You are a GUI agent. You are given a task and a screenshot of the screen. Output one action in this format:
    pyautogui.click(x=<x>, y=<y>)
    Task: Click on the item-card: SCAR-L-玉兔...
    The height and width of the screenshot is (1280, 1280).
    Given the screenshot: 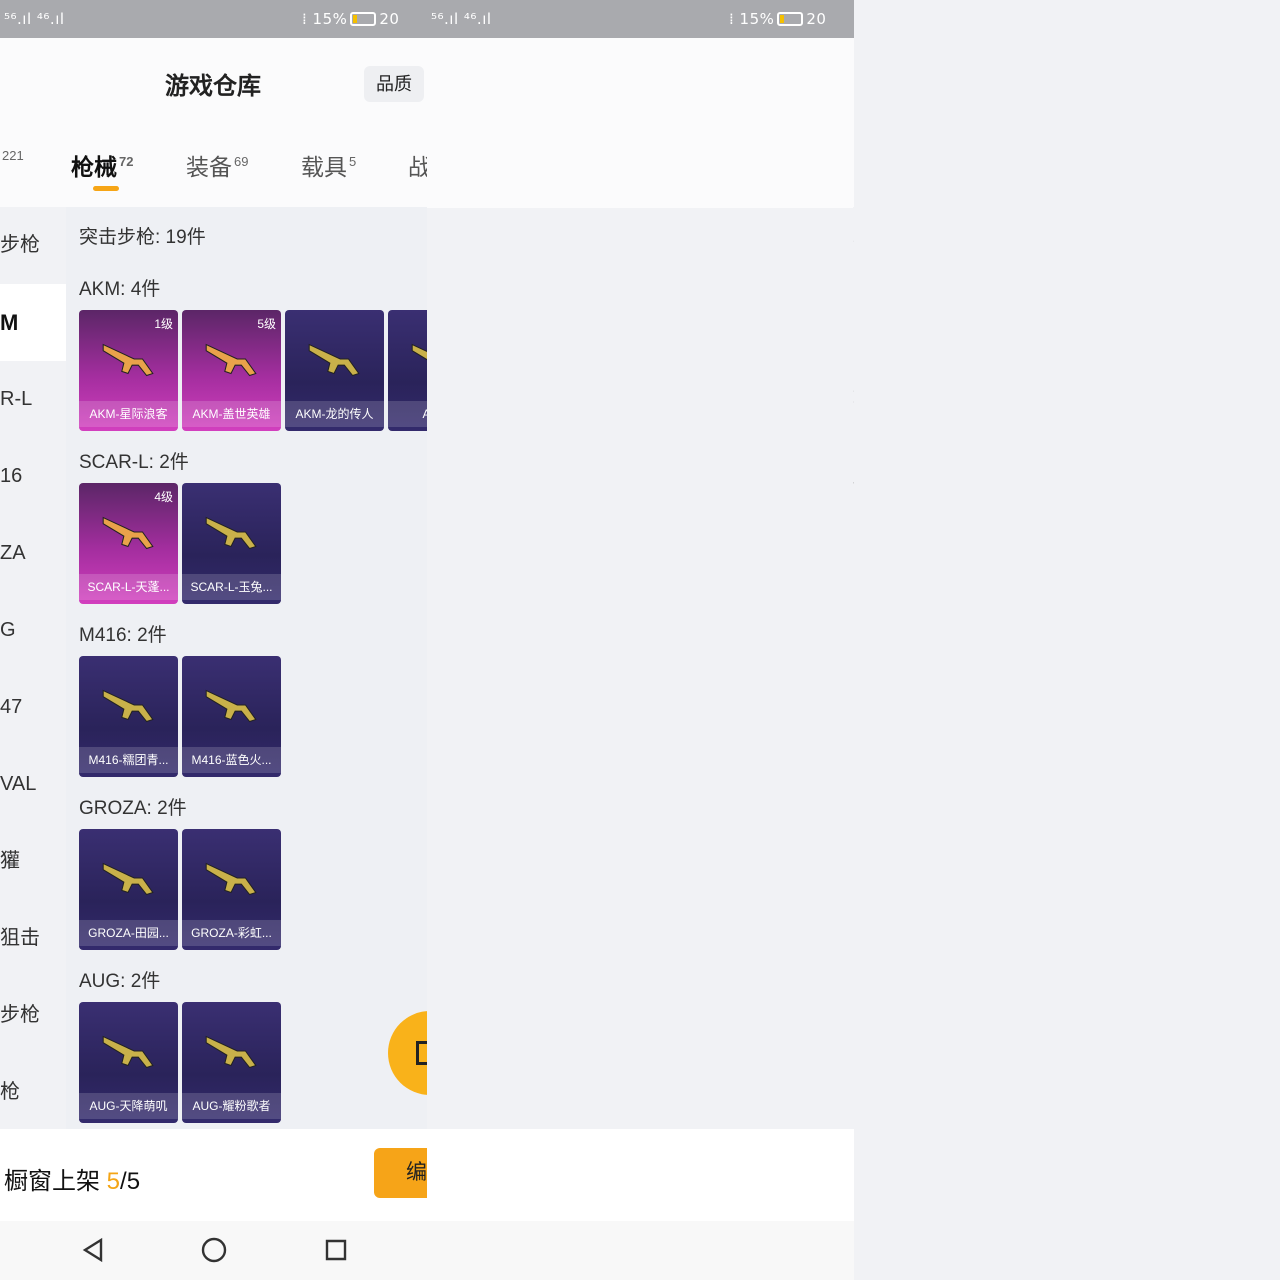 What is the action you would take?
    pyautogui.click(x=231, y=543)
    